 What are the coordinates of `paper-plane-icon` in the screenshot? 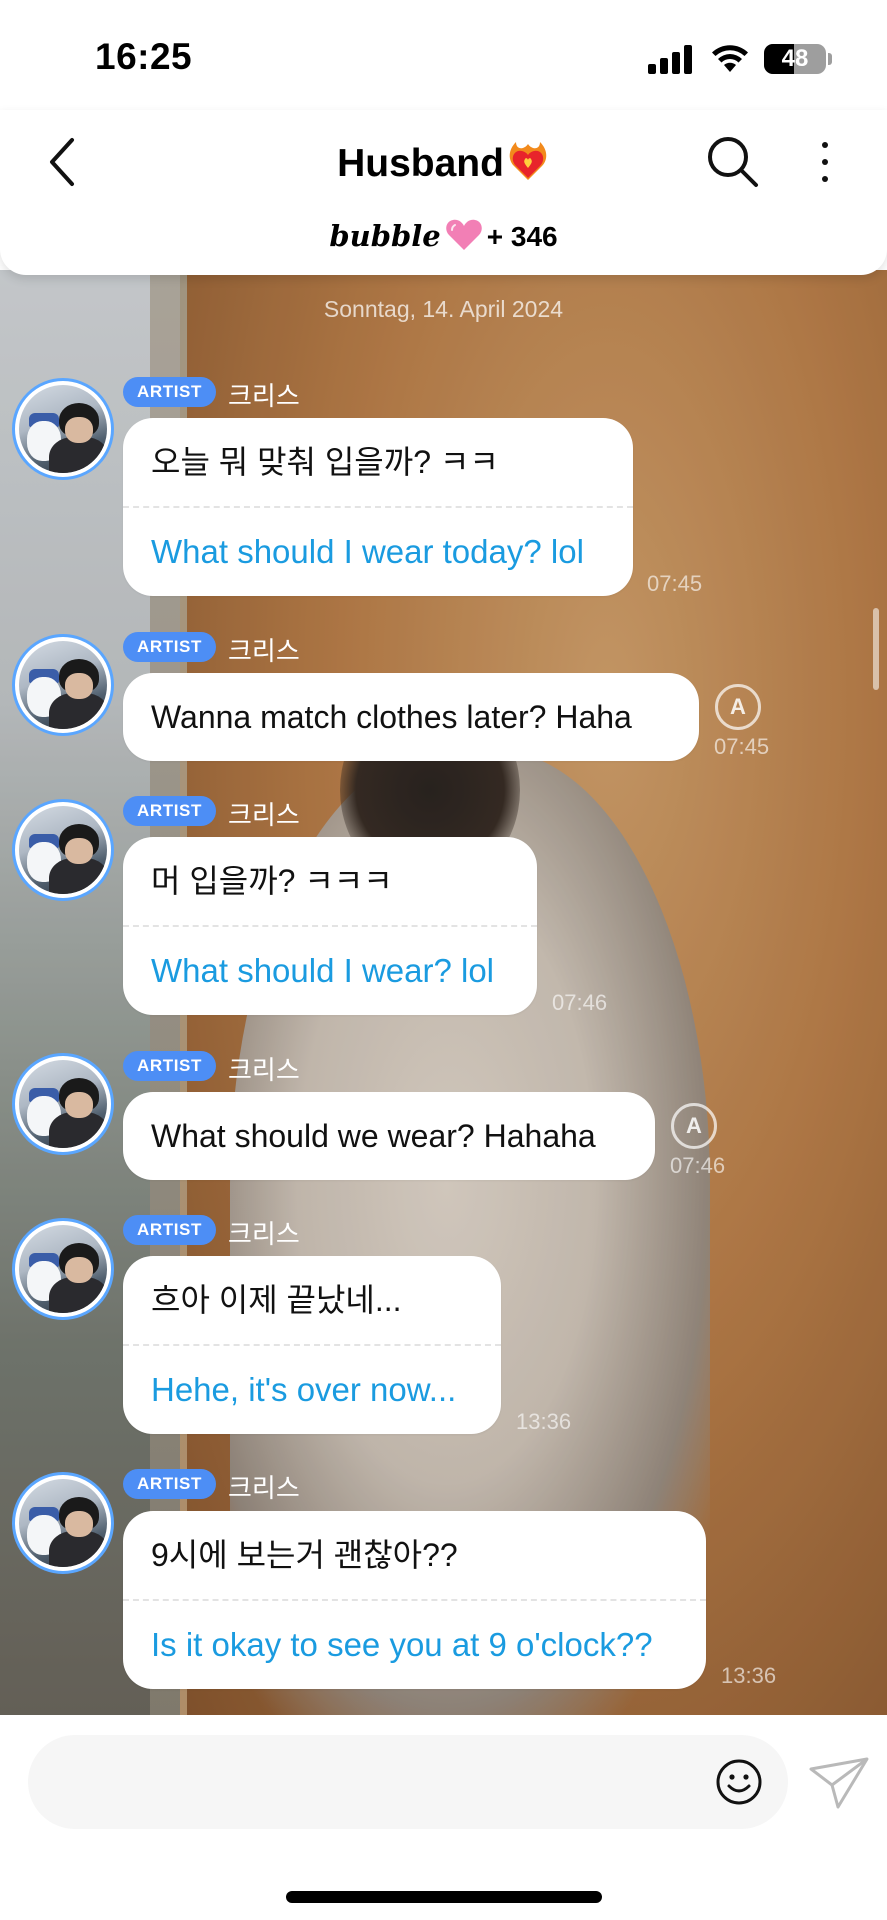 It's located at (839, 1783).